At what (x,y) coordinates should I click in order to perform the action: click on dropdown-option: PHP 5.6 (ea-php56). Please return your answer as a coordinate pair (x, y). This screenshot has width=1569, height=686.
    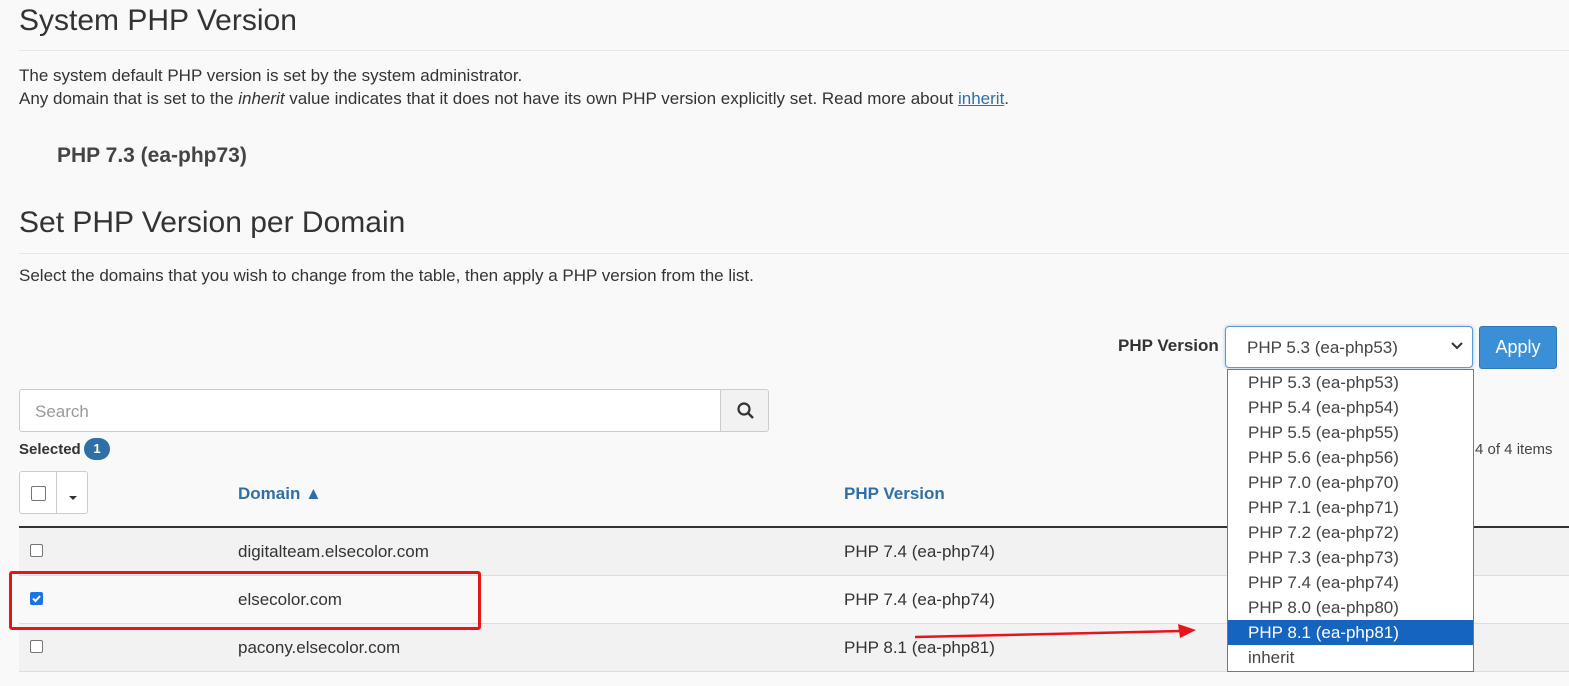
    Looking at the image, I should click on (1350, 457).